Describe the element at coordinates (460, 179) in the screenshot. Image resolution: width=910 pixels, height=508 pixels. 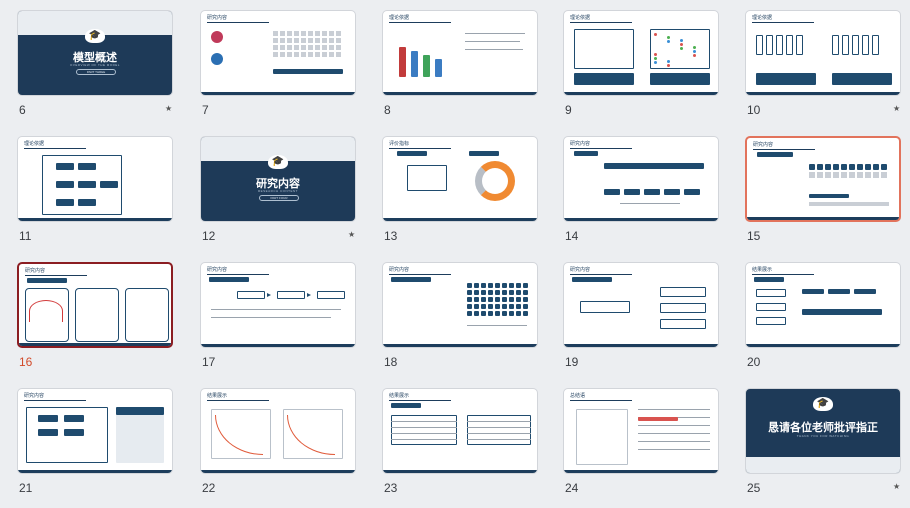
I see `slide-thumbnail-13: 评价指标` at that location.